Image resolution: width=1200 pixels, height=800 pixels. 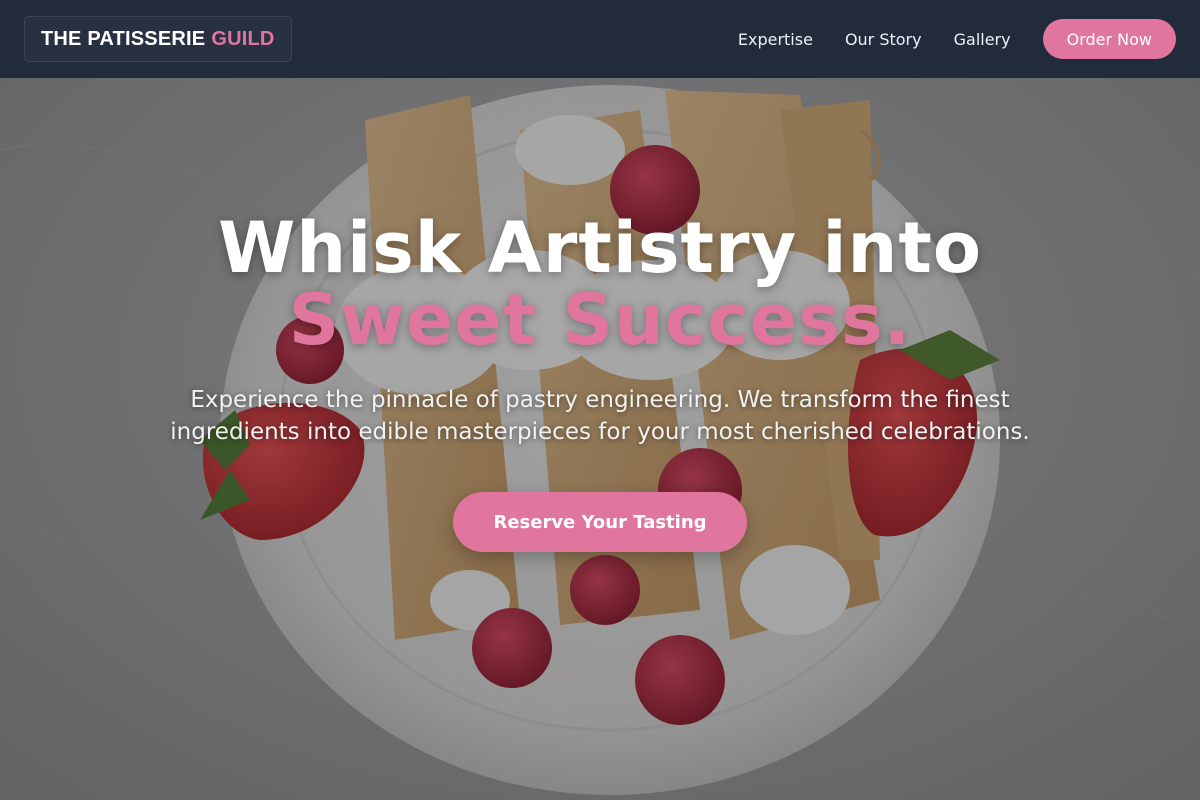 I want to click on reserve-tasting-button: Reserve Your Tasting, so click(x=600, y=522).